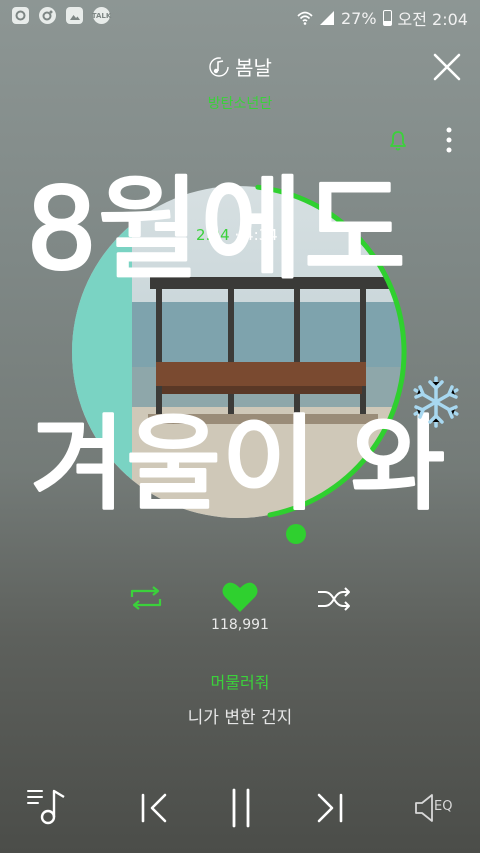 This screenshot has height=853, width=480. I want to click on talk-label: TALK, so click(101, 15).